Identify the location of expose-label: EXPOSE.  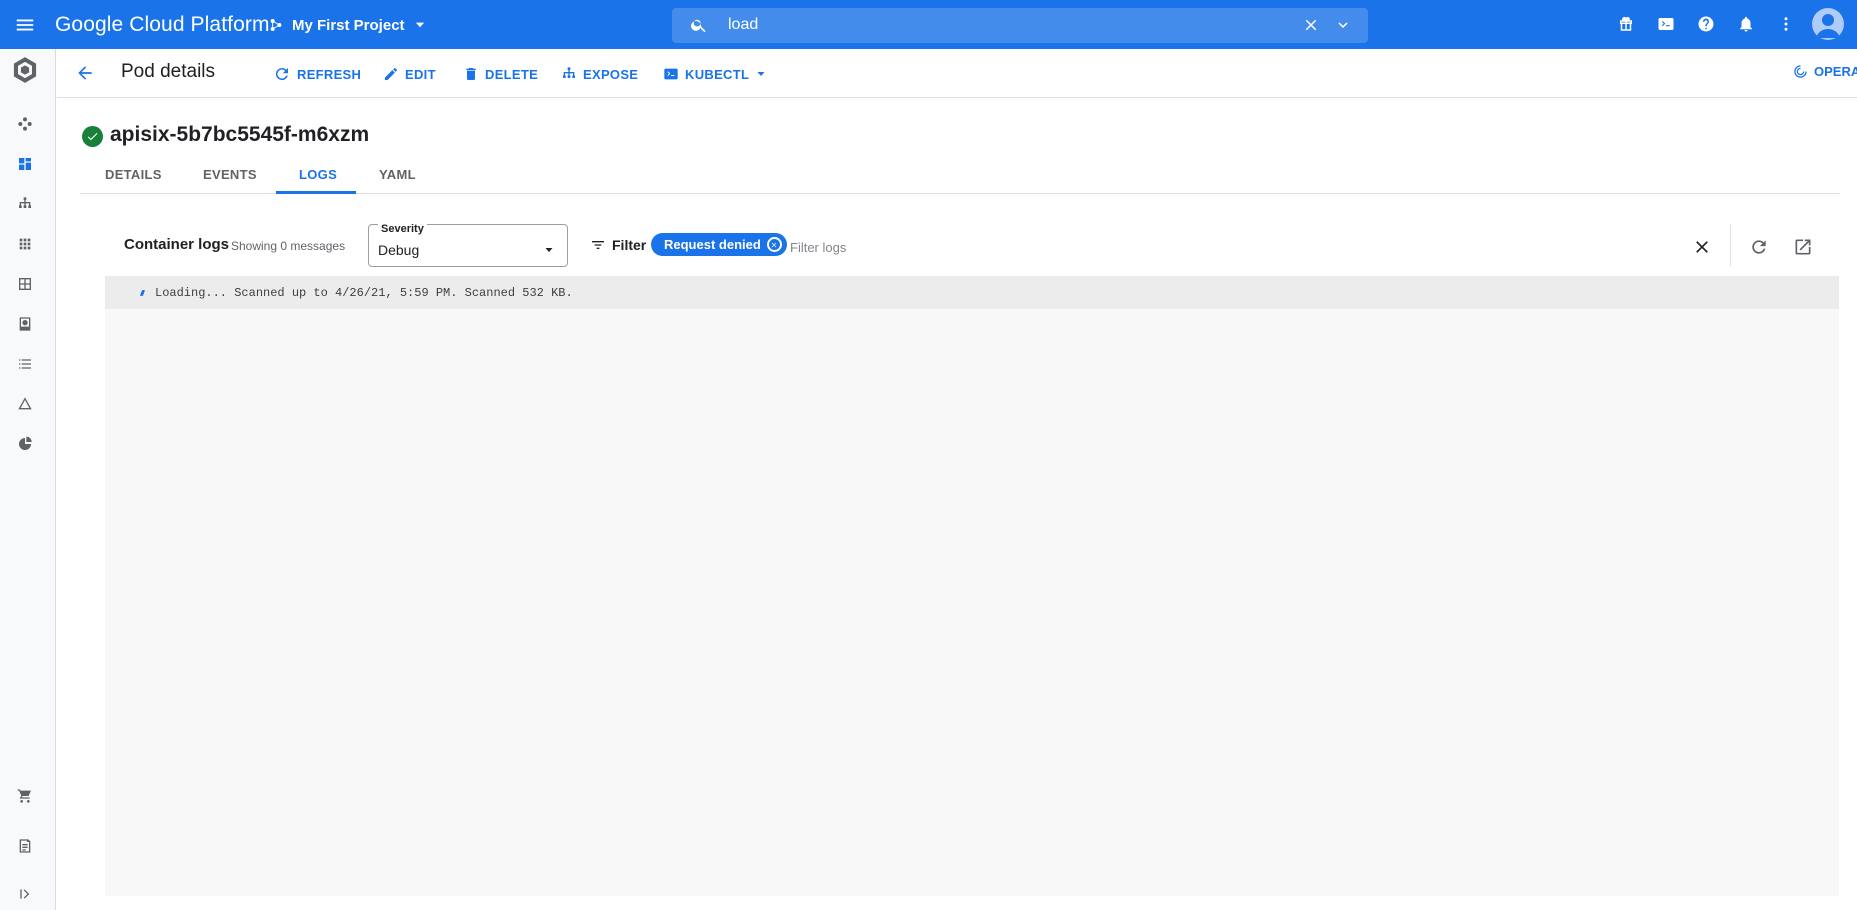
(611, 74).